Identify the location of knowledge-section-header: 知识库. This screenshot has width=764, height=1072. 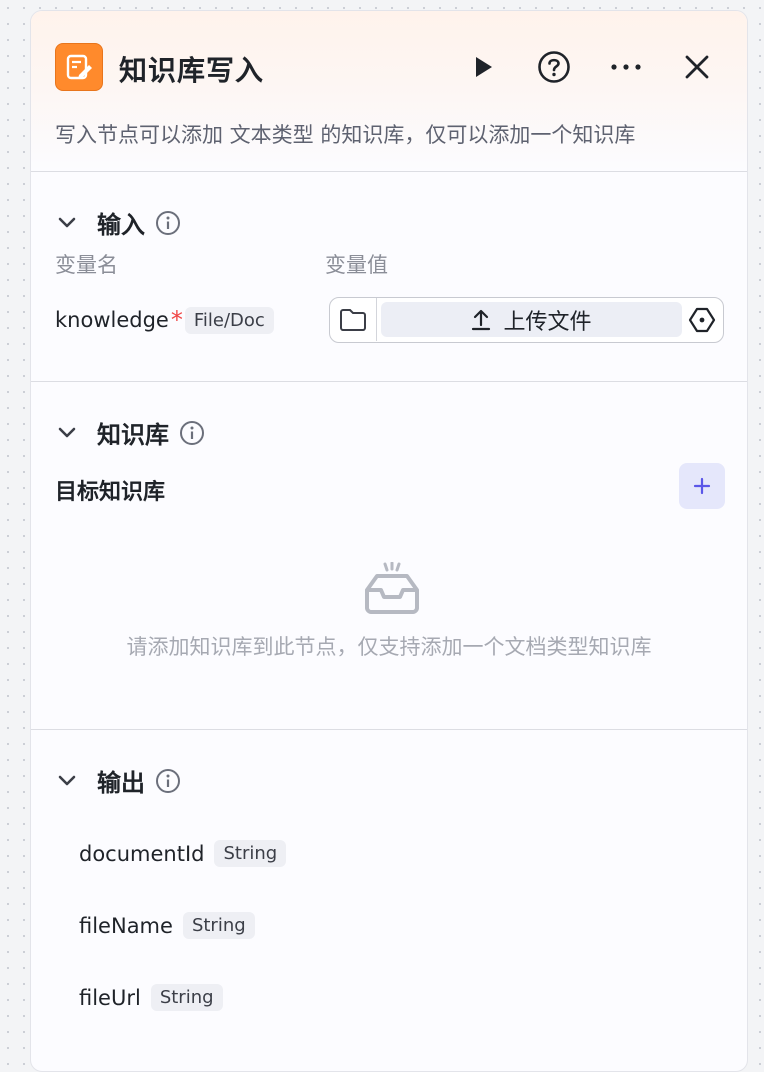
(130, 432).